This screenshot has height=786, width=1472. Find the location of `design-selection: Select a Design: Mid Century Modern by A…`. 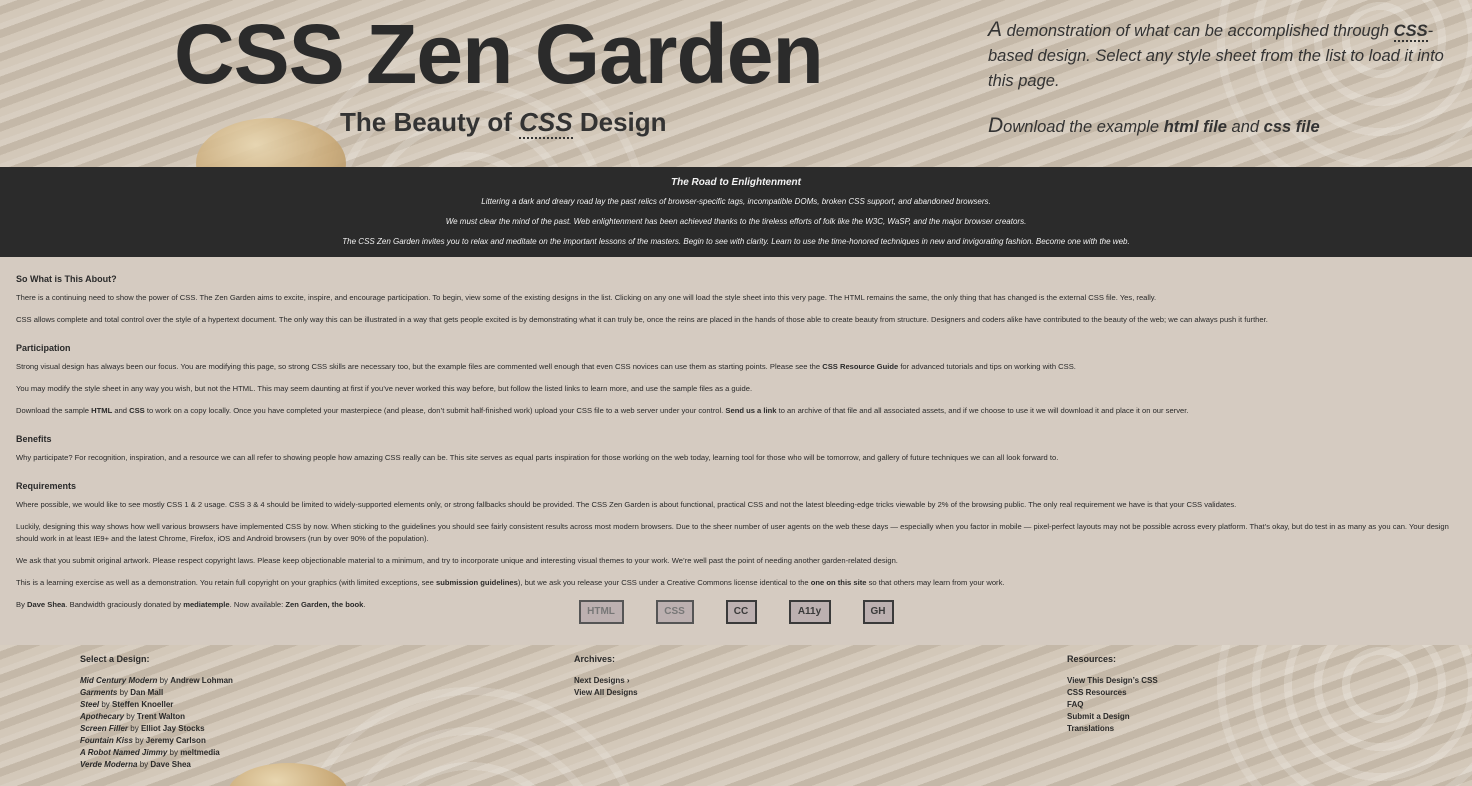

design-selection: Select a Design: Mid Century Modern by A… is located at coordinates (156, 712).